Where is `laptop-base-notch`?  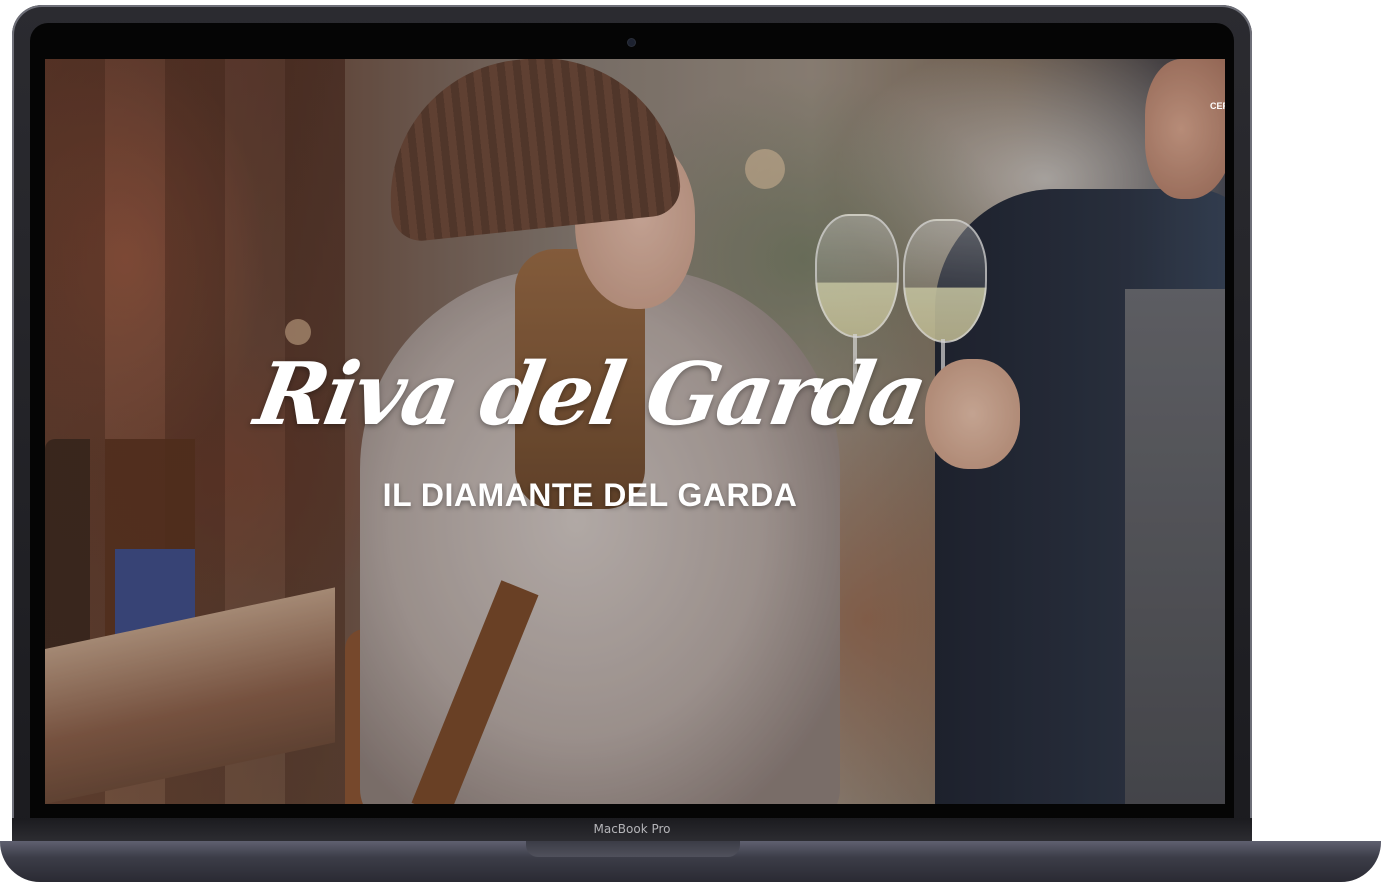 laptop-base-notch is located at coordinates (633, 849).